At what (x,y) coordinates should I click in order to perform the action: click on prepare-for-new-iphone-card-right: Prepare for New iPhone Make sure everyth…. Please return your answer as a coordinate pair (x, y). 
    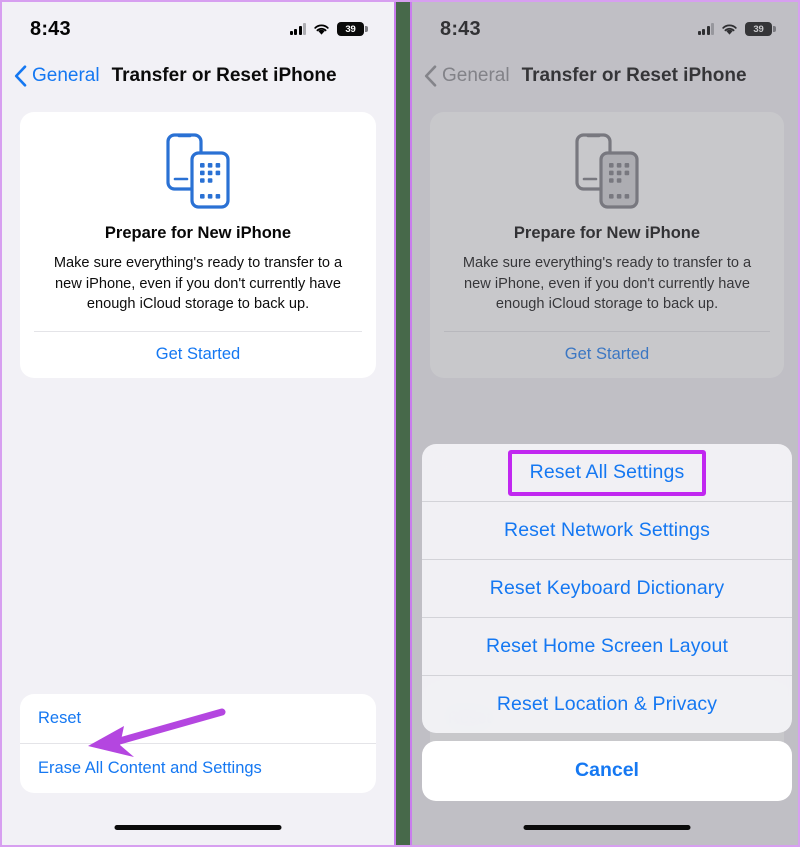
    Looking at the image, I should click on (607, 245).